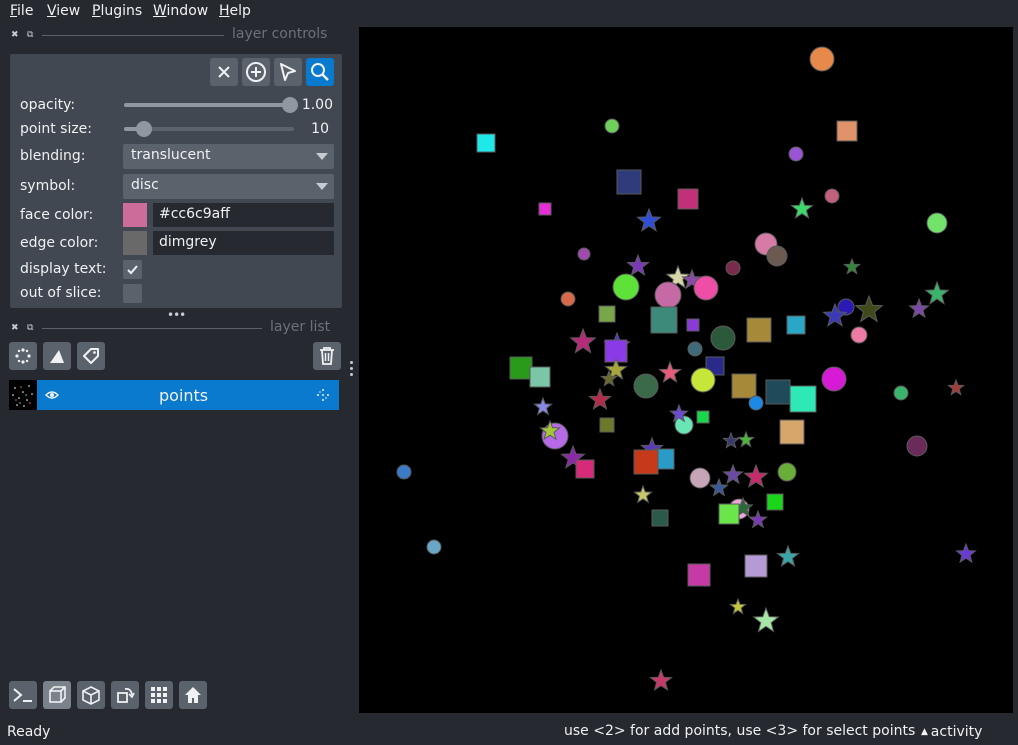  I want to click on add-points-button, so click(256, 72).